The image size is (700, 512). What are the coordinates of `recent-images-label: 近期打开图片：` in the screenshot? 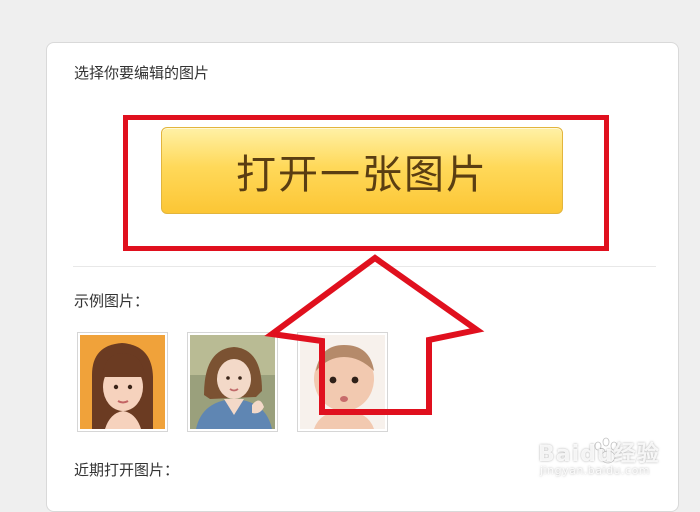 It's located at (127, 470).